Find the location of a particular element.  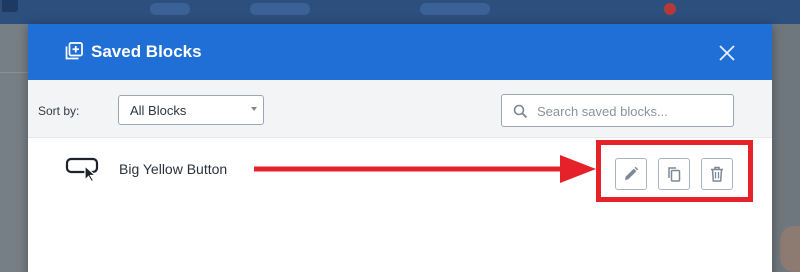

delete-block-button is located at coordinates (717, 174).